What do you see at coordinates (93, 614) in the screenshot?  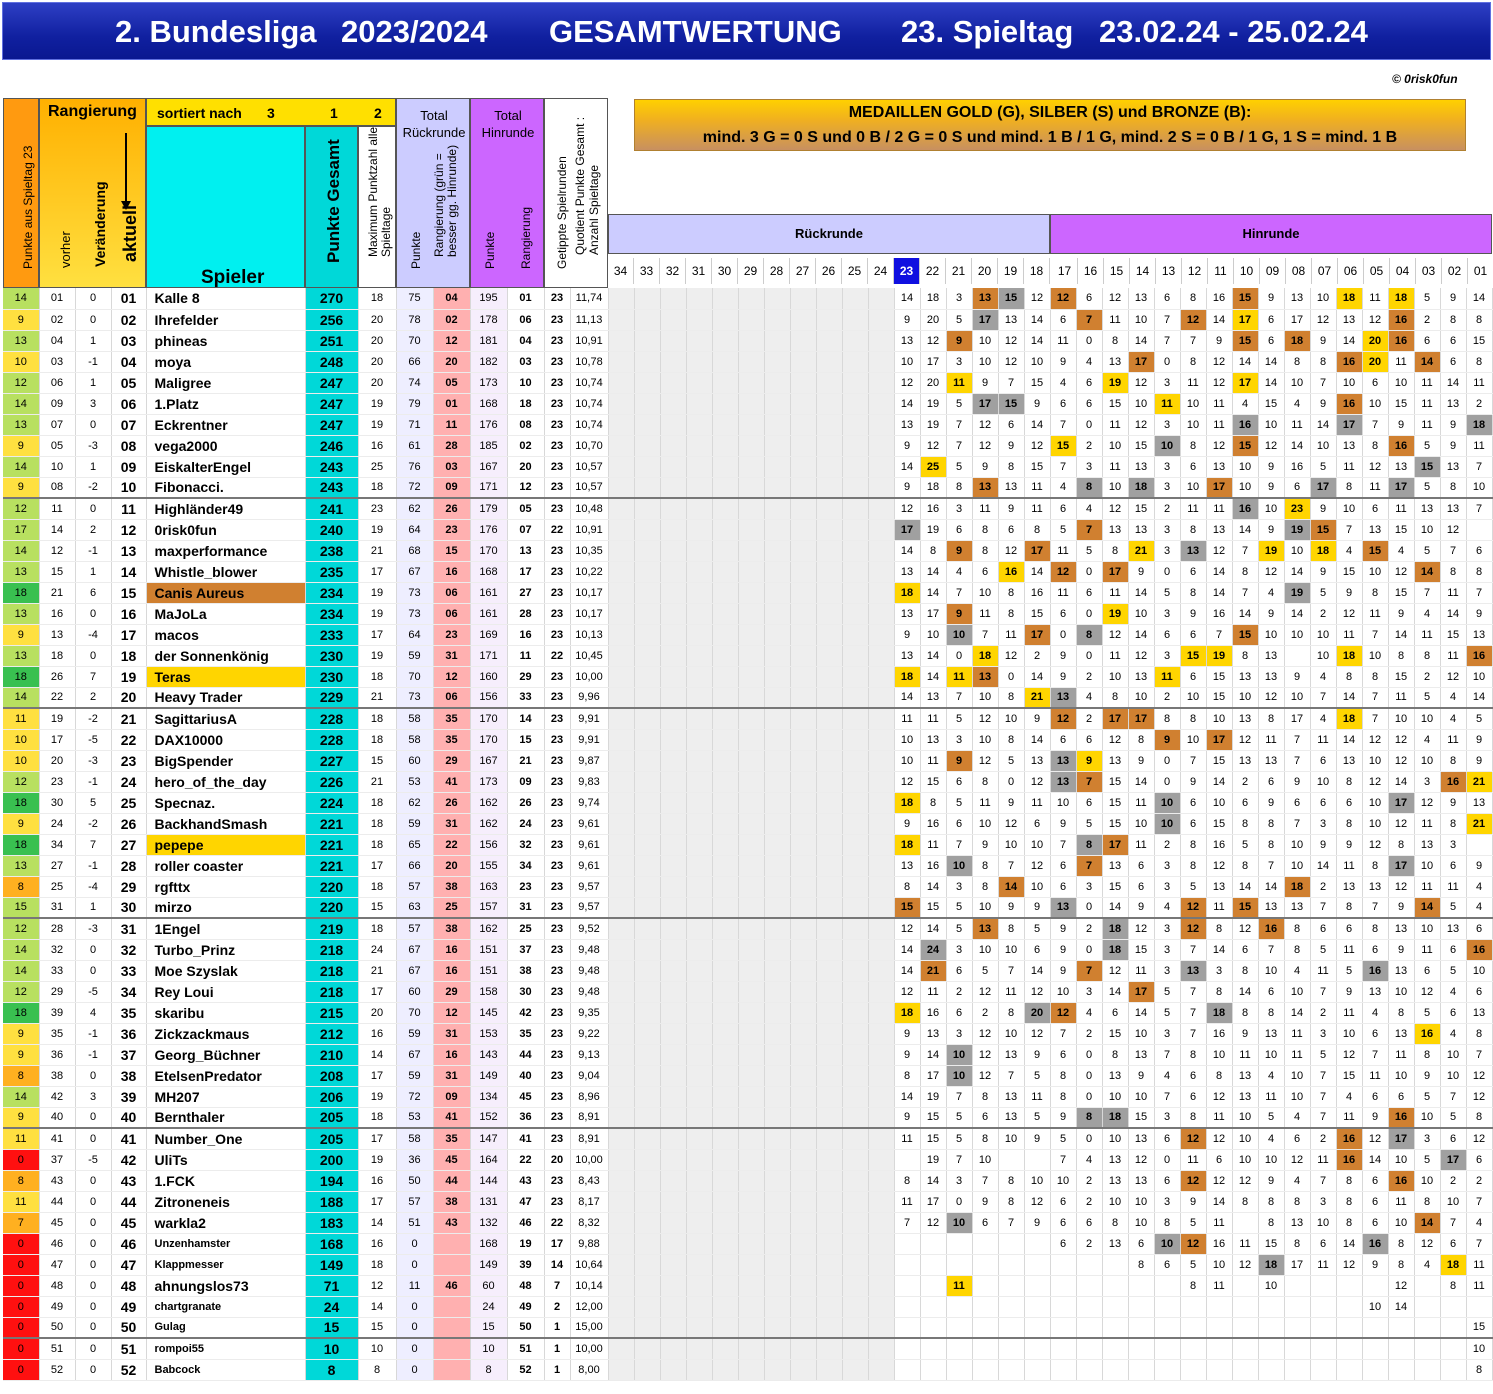 I see `change-cell: 0` at bounding box center [93, 614].